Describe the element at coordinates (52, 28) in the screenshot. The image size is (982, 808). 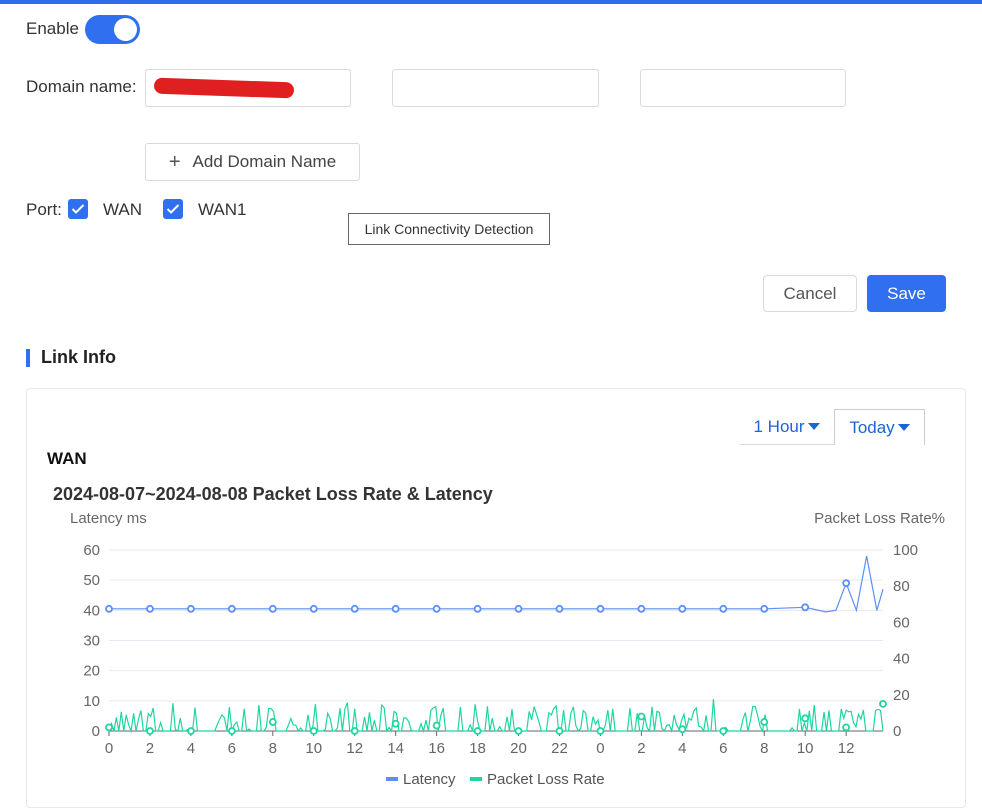
I see `enable-label: Enable` at that location.